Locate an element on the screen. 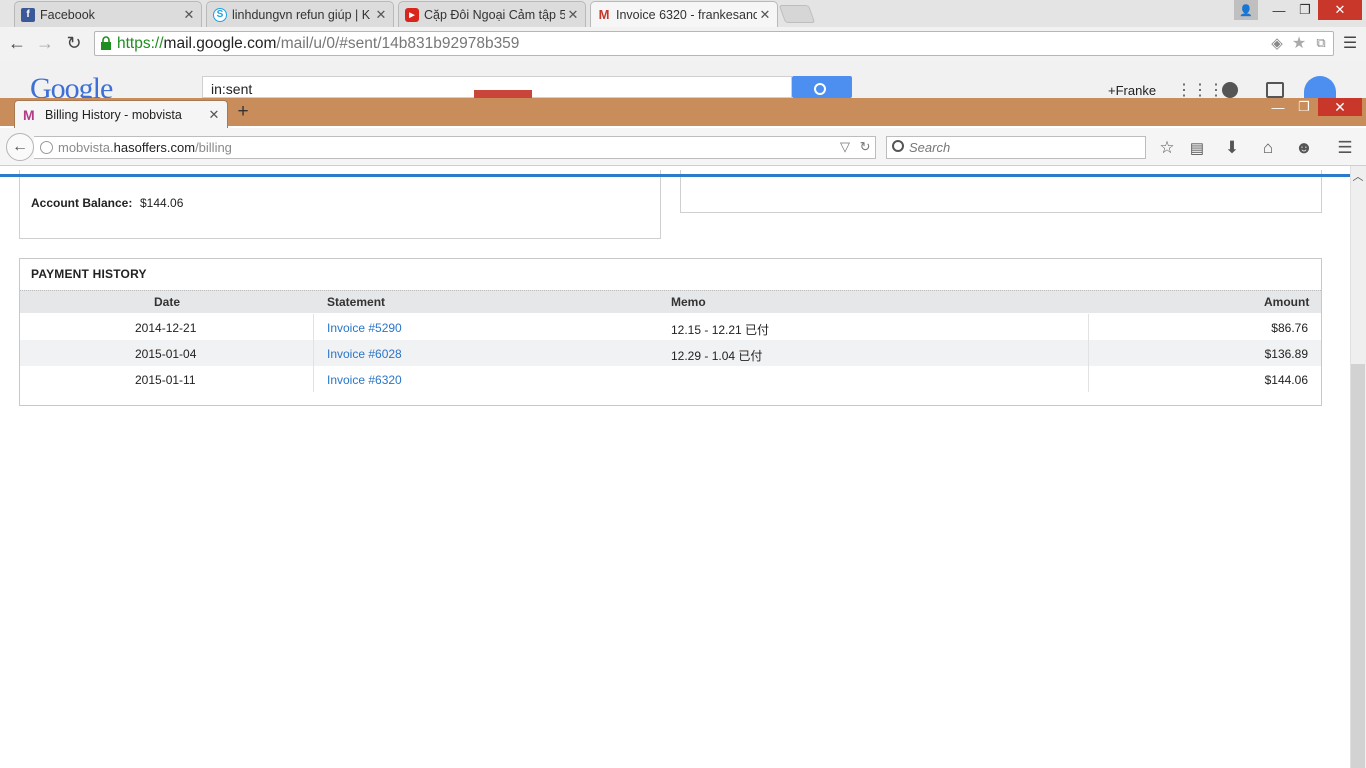  column-header-memo: Memo is located at coordinates (688, 302).